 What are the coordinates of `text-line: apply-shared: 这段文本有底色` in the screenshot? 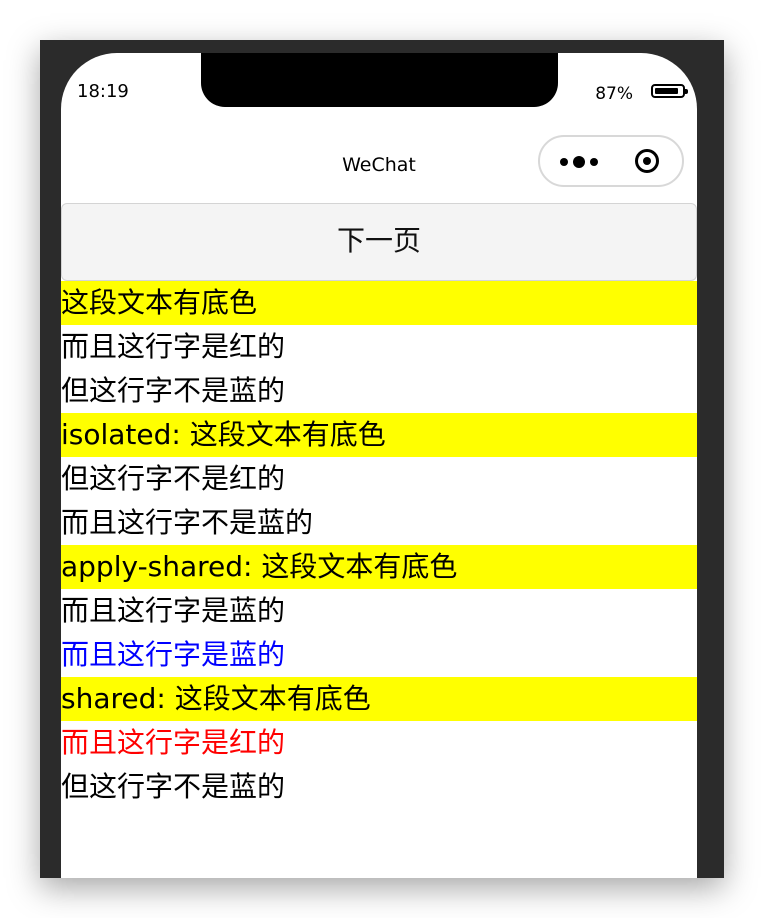 It's located at (379, 567).